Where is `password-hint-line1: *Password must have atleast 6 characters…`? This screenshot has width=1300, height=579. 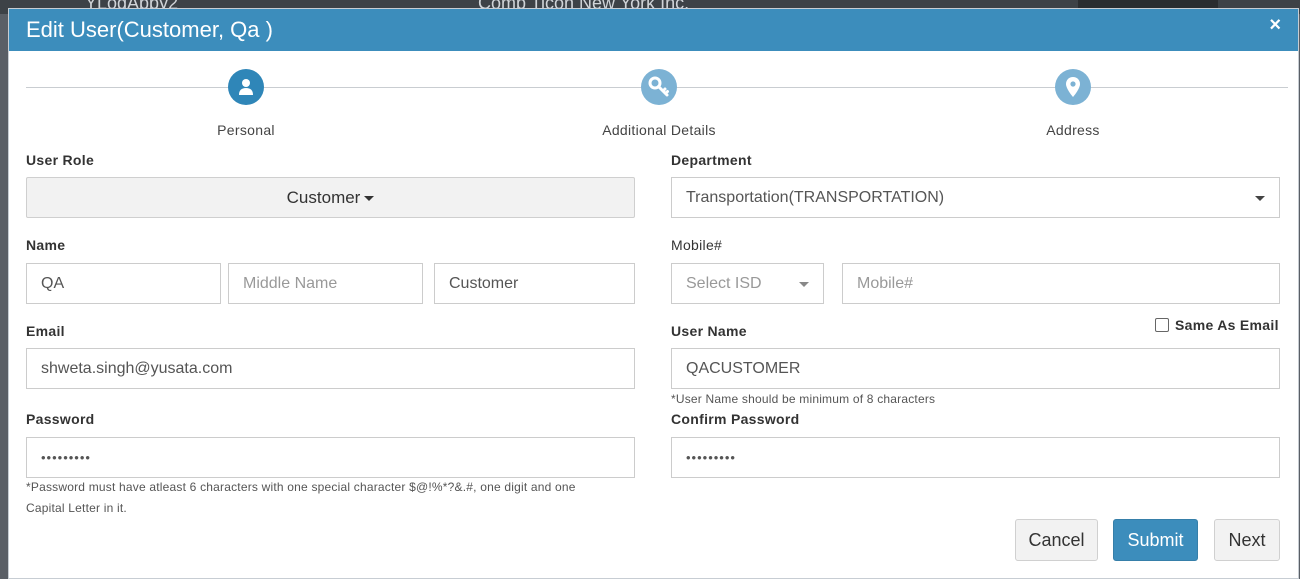 password-hint-line1: *Password must have atleast 6 characters… is located at coordinates (301, 487).